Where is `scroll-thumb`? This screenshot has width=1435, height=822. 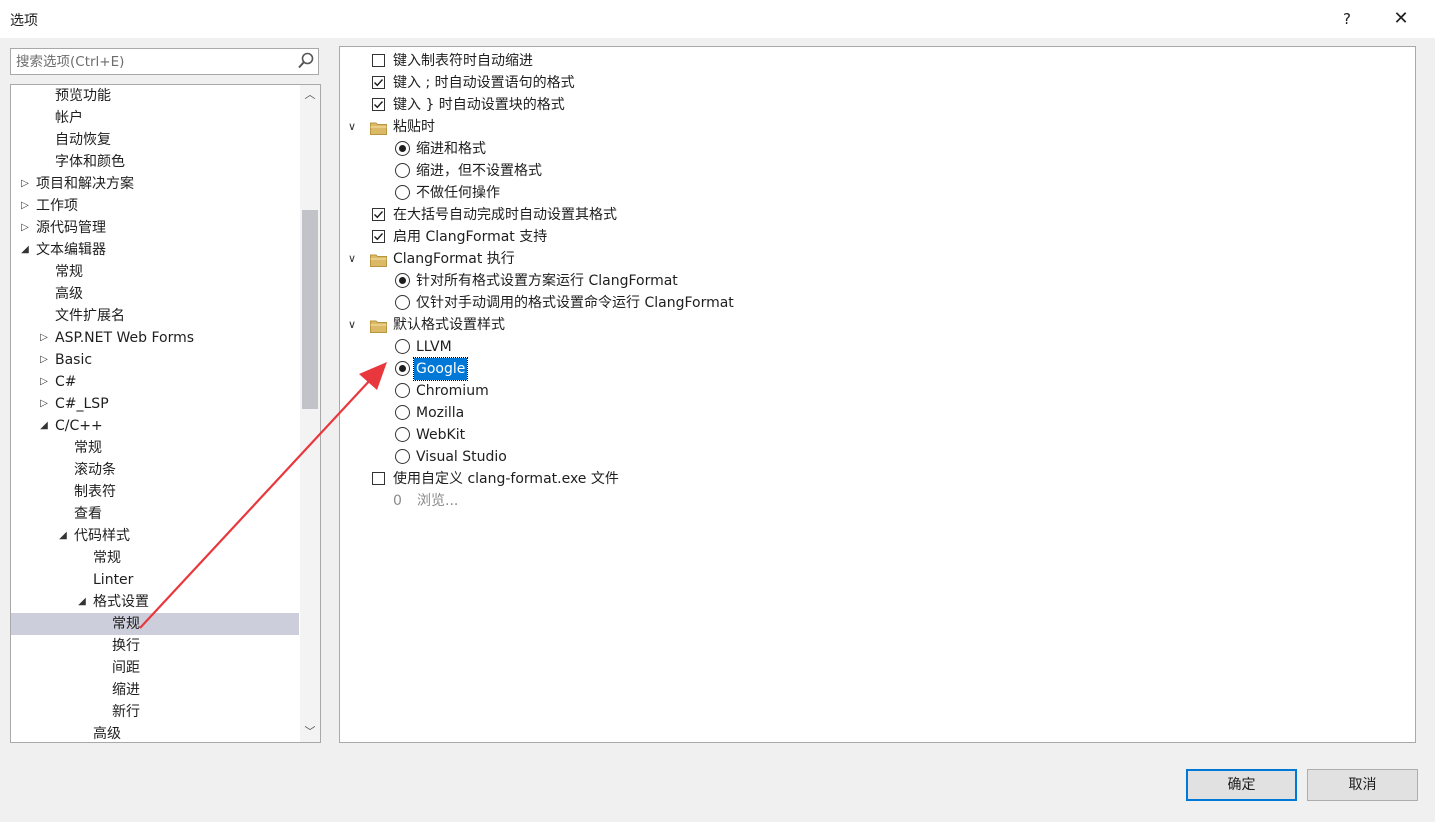 scroll-thumb is located at coordinates (310, 309).